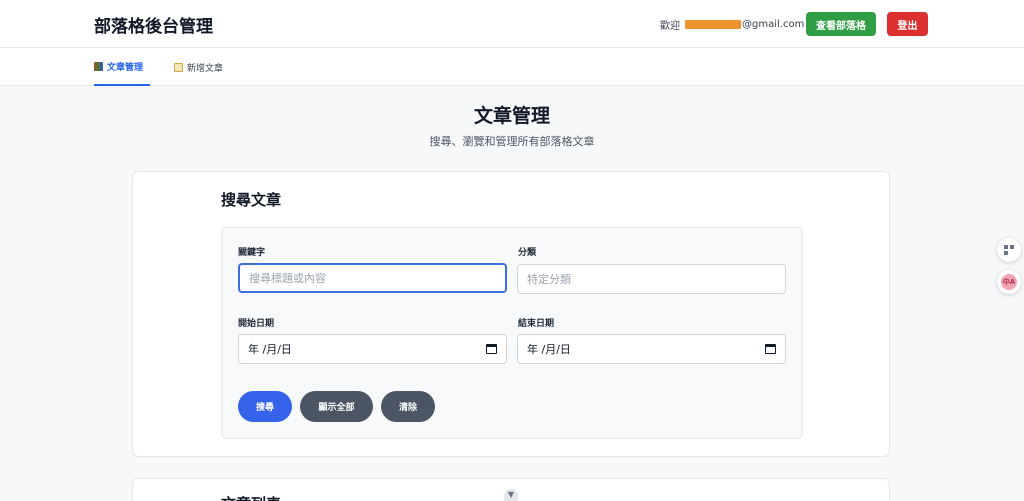  I want to click on tab-article-management: 文章管理, so click(122, 67).